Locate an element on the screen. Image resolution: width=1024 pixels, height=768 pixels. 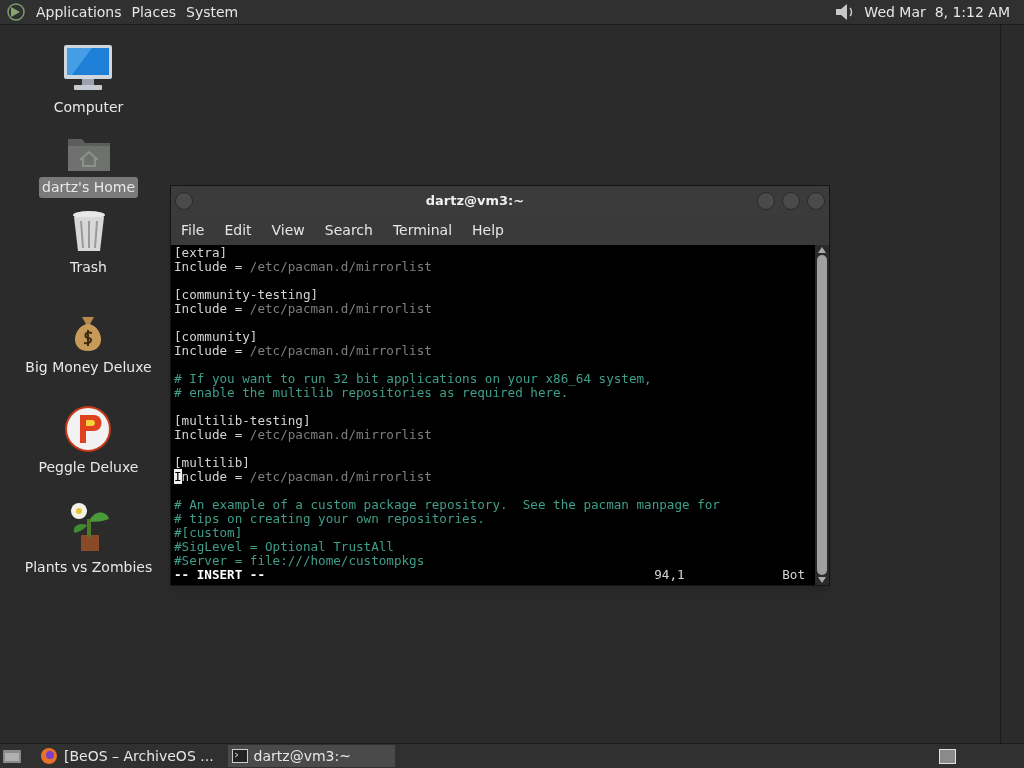
terminal-line: [community] is located at coordinates (216, 337).